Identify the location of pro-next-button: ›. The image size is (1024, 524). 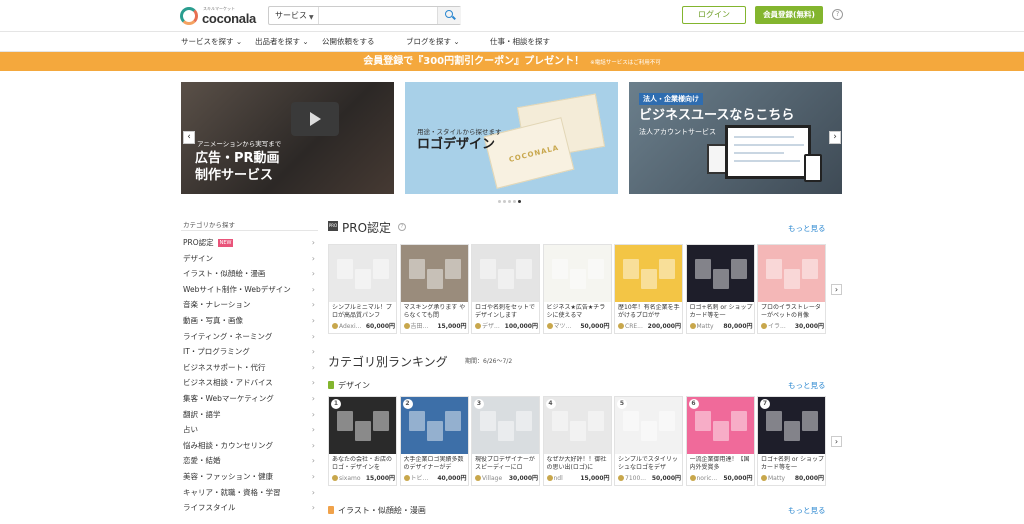
(836, 289).